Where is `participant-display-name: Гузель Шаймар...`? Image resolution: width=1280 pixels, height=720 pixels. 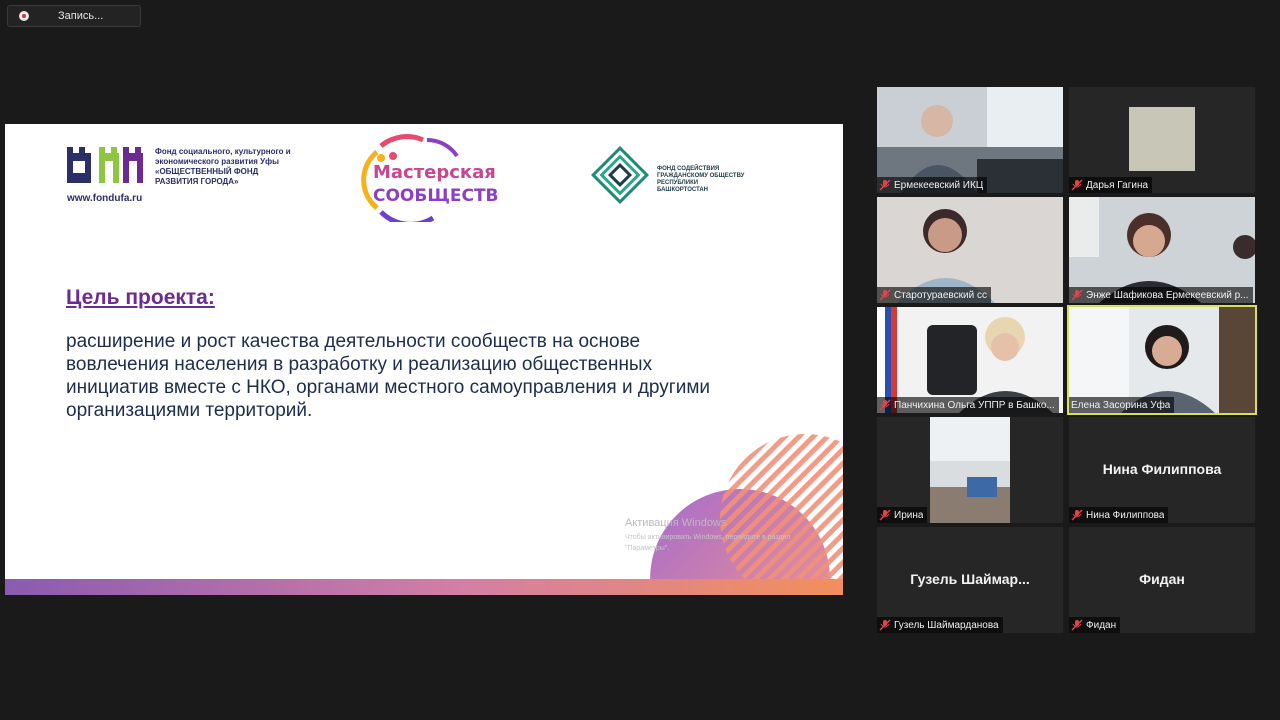
participant-display-name: Гузель Шаймар... is located at coordinates (970, 579).